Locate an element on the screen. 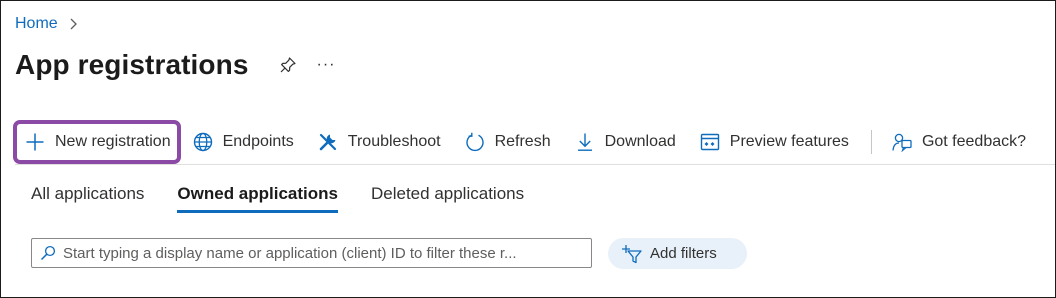 The height and width of the screenshot is (298, 1056). preview-features-label: Preview features is located at coordinates (789, 141).